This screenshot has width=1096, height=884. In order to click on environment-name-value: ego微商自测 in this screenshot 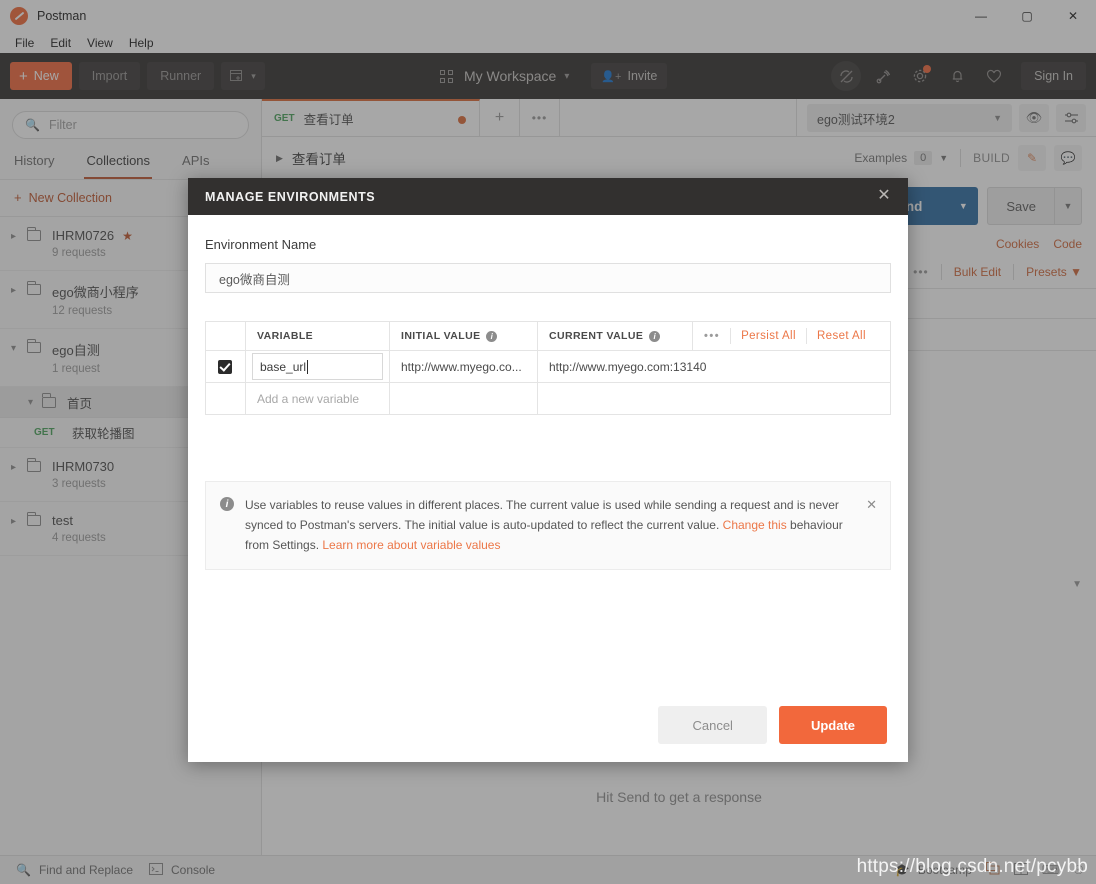, I will do `click(254, 279)`.